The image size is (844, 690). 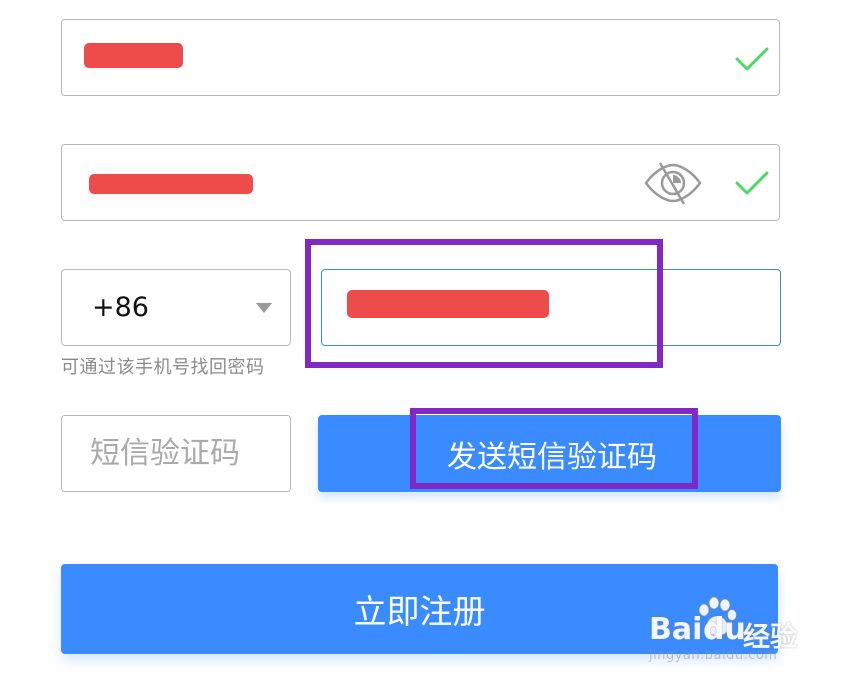 What do you see at coordinates (163, 367) in the screenshot?
I see `phone-hint: 可通过该手机号找回密码` at bounding box center [163, 367].